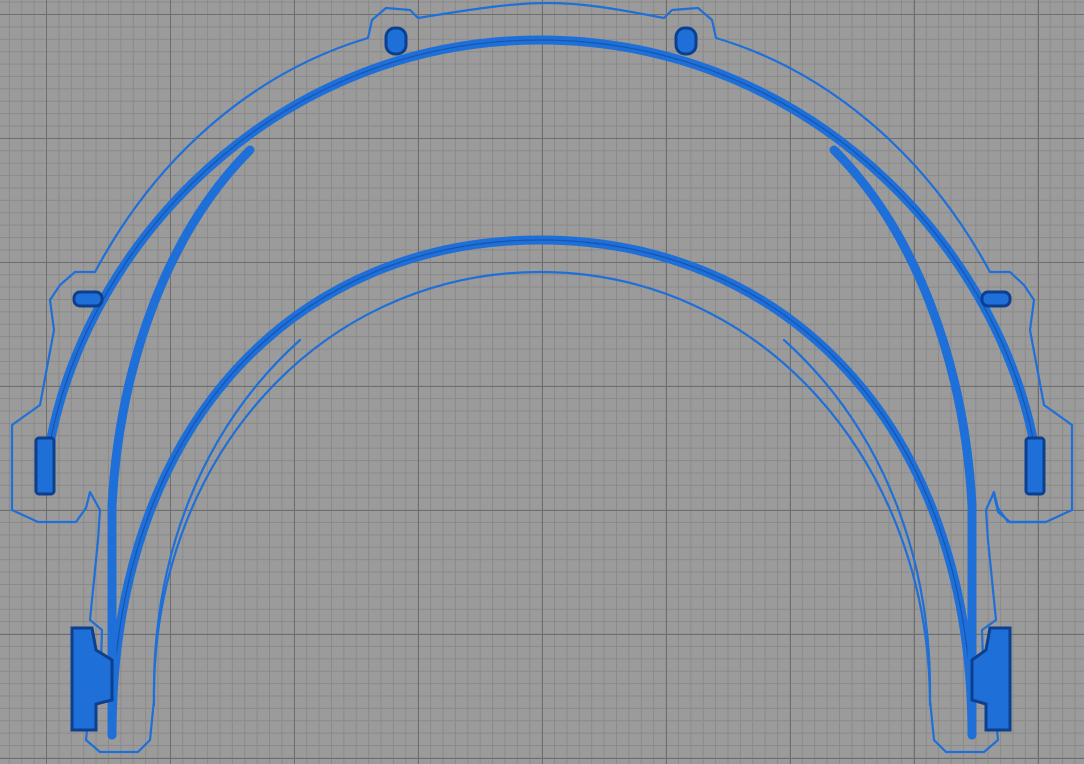  Describe the element at coordinates (996, 299) in the screenshot. I see `right-side-peg` at that location.